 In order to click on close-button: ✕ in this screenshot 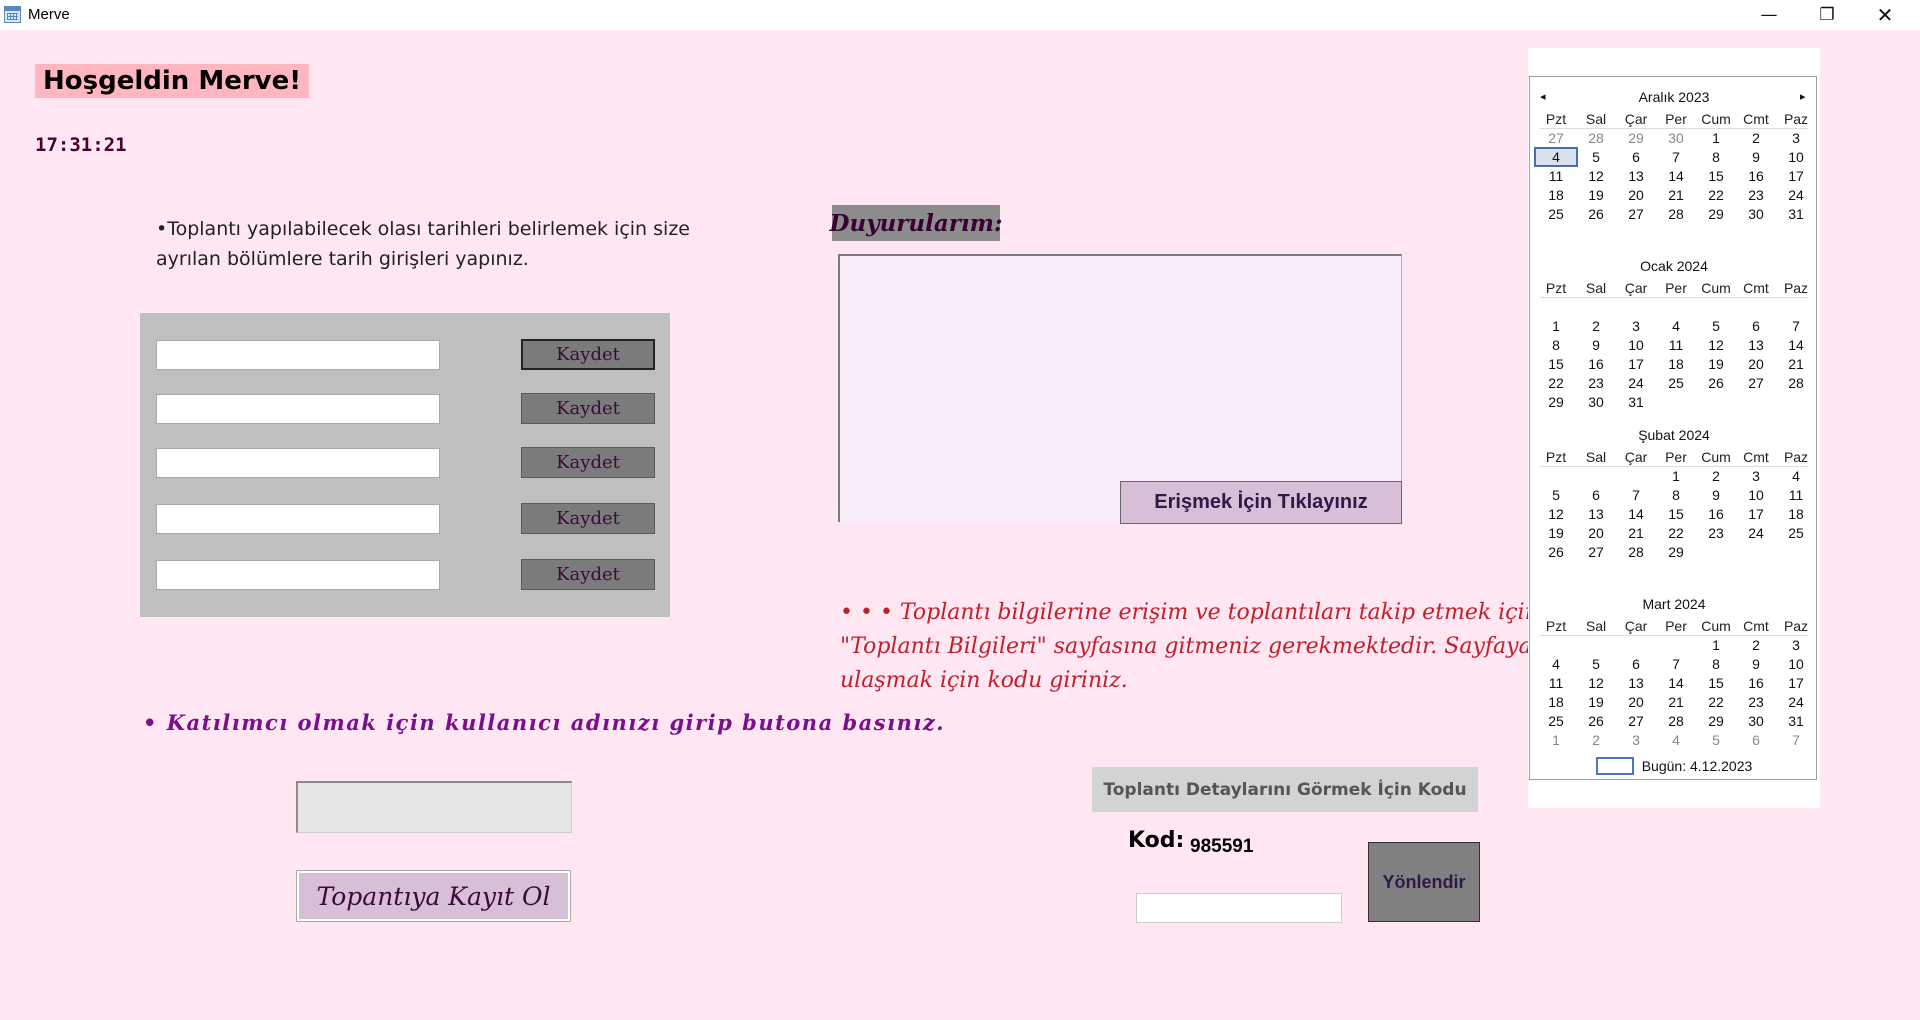, I will do `click(1885, 15)`.